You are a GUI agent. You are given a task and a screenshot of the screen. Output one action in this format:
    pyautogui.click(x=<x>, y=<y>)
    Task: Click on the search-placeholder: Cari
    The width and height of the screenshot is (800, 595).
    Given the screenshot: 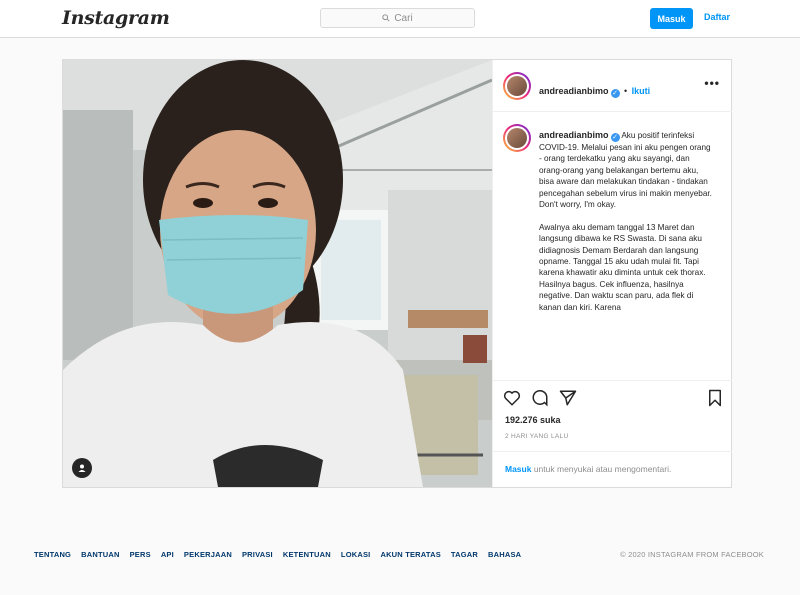 What is the action you would take?
    pyautogui.click(x=403, y=18)
    